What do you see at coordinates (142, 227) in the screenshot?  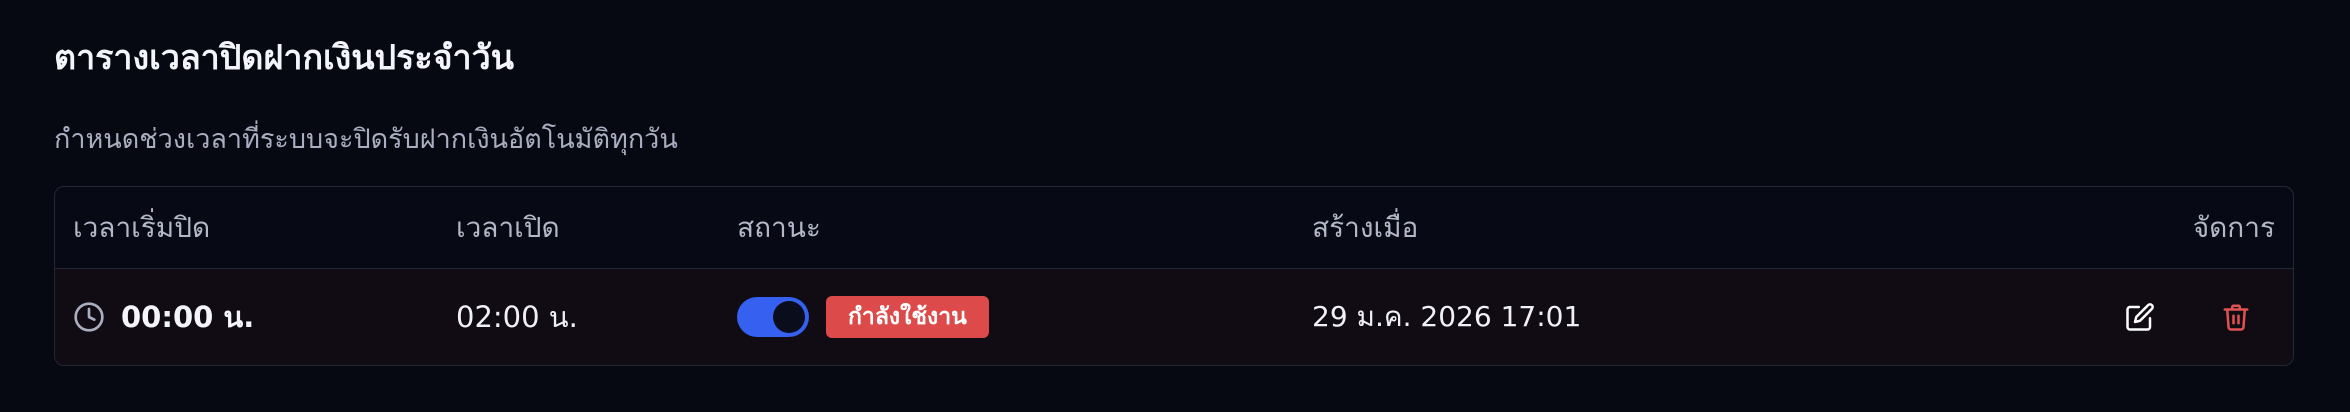 I see `column-header-start-time: เวลาเริ่มปิด` at bounding box center [142, 227].